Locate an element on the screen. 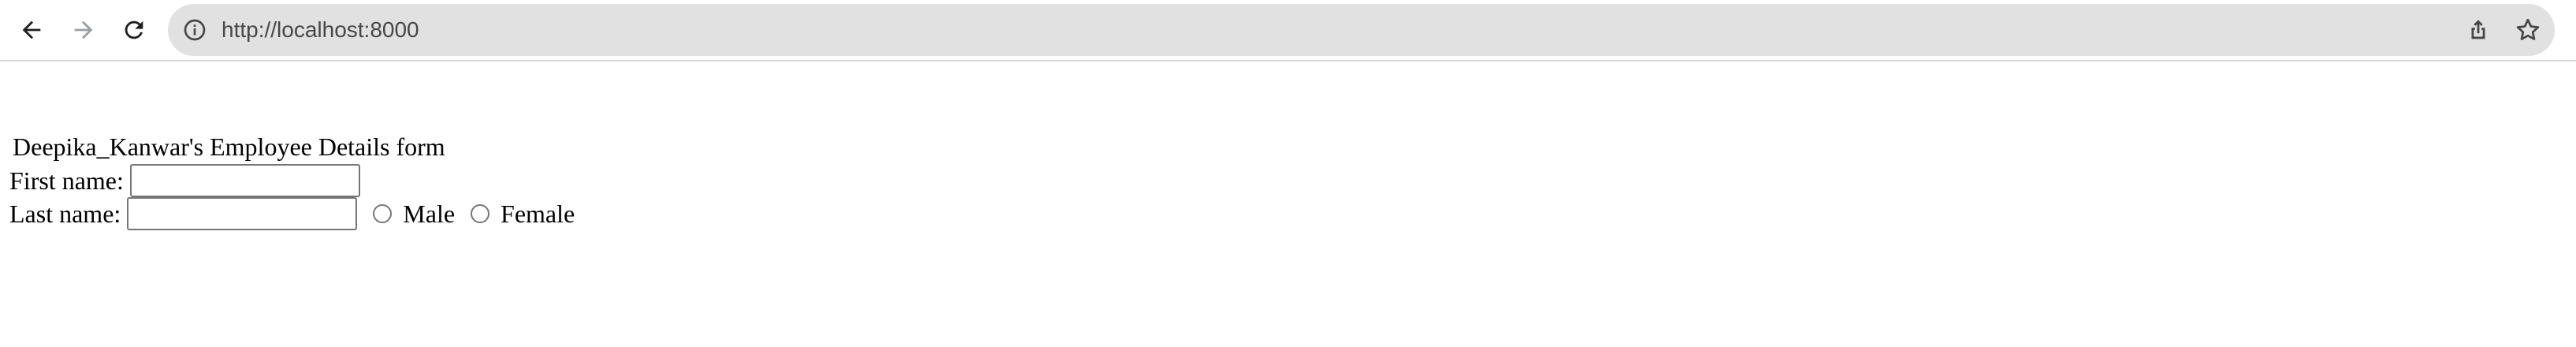 This screenshot has width=2576, height=347. male-radio-label: Male is located at coordinates (429, 215).